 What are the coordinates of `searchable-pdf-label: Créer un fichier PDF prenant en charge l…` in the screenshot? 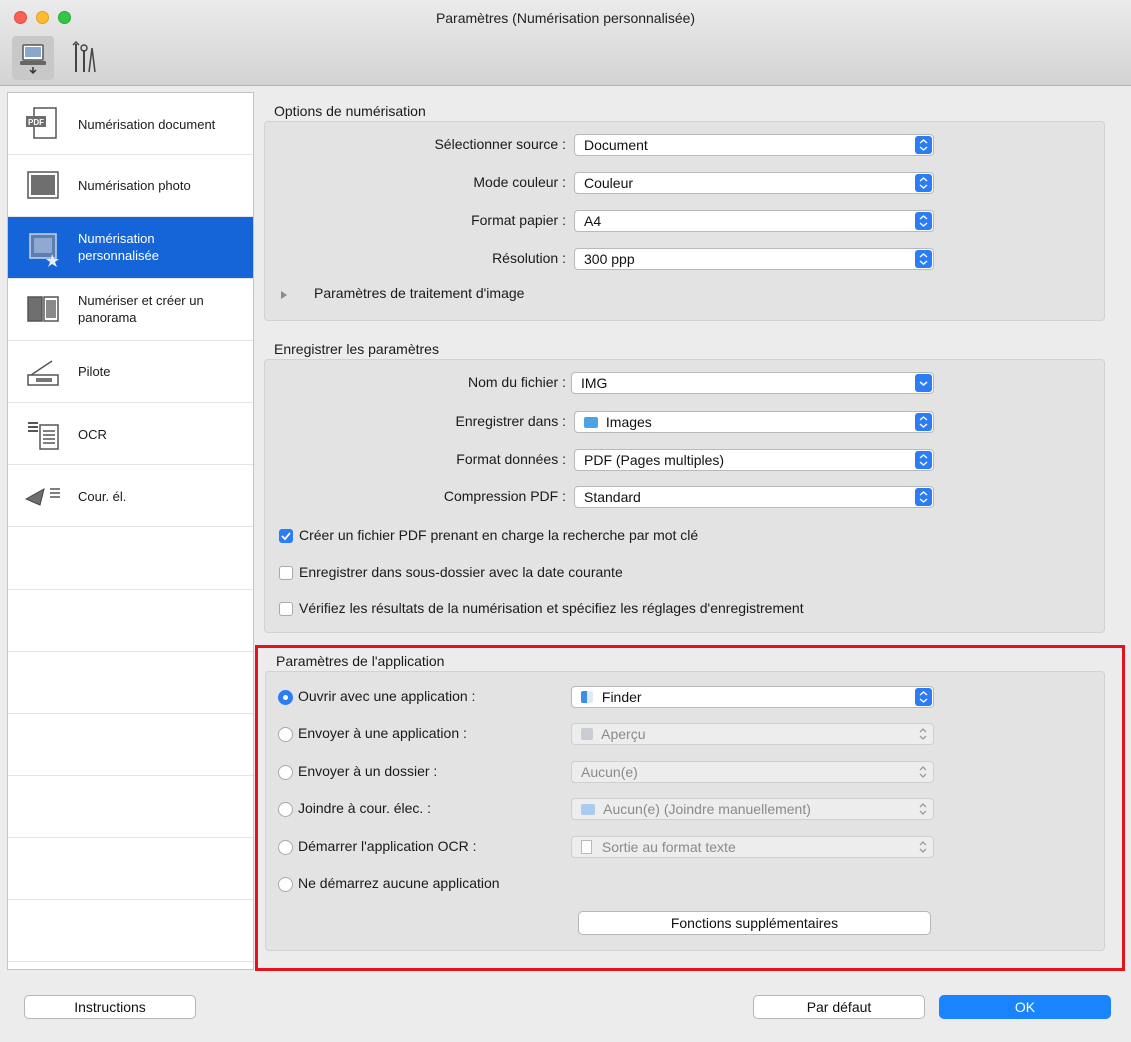 It's located at (499, 535).